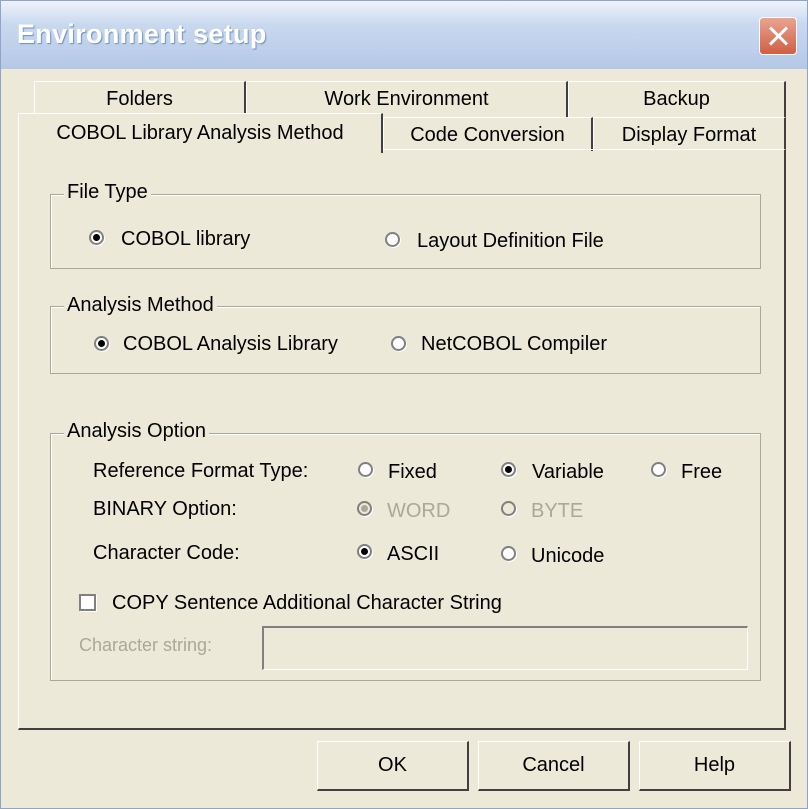 This screenshot has width=808, height=809. Describe the element at coordinates (142, 34) in the screenshot. I see `dialog-title: Environment setup` at that location.